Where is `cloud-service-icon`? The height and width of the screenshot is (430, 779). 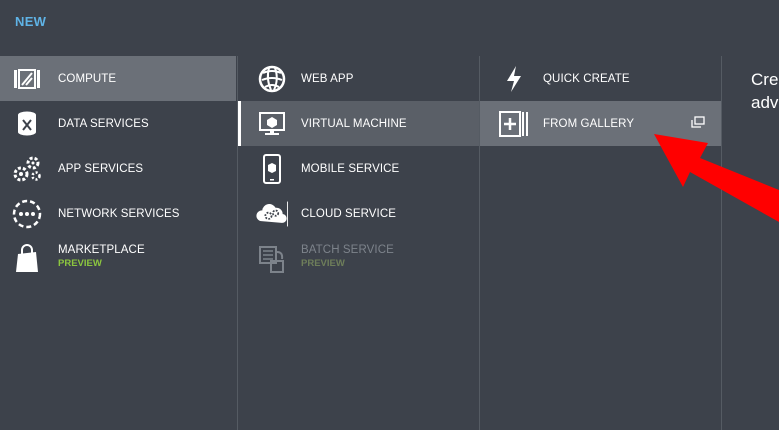
cloud-service-icon is located at coordinates (272, 214).